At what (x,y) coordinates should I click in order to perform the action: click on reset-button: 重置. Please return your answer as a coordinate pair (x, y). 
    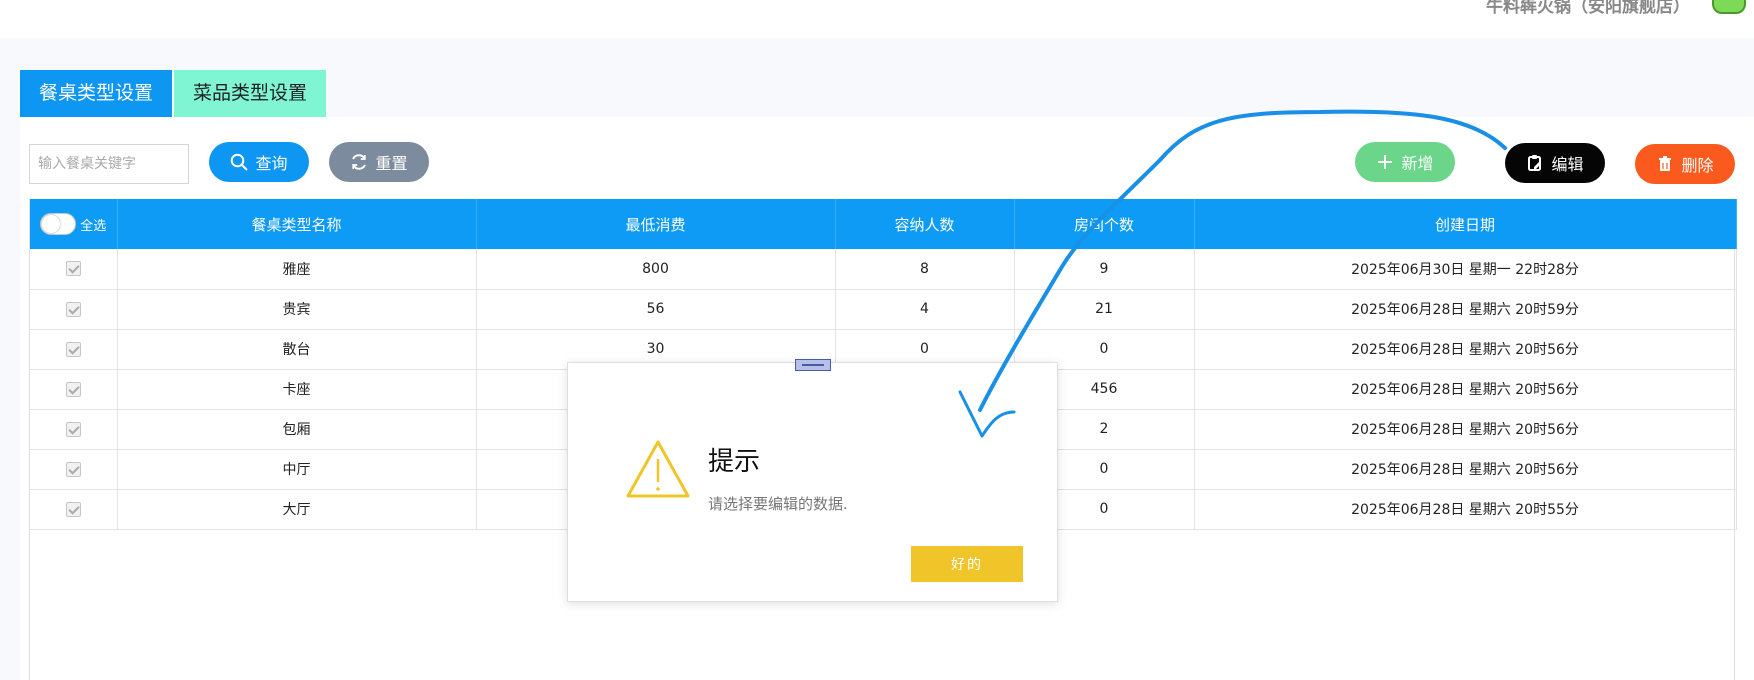
    Looking at the image, I should click on (379, 162).